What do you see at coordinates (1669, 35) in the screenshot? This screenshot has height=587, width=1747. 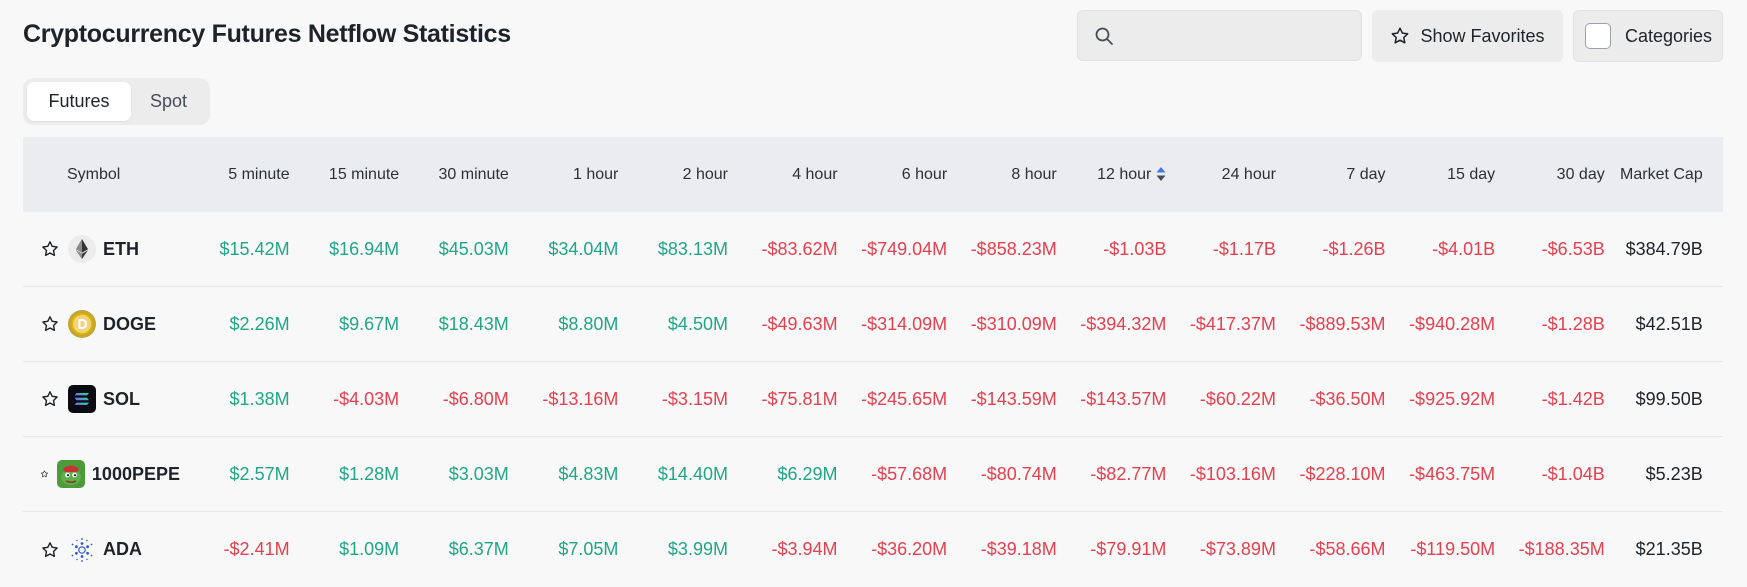 I see `categories-label: Categories` at bounding box center [1669, 35].